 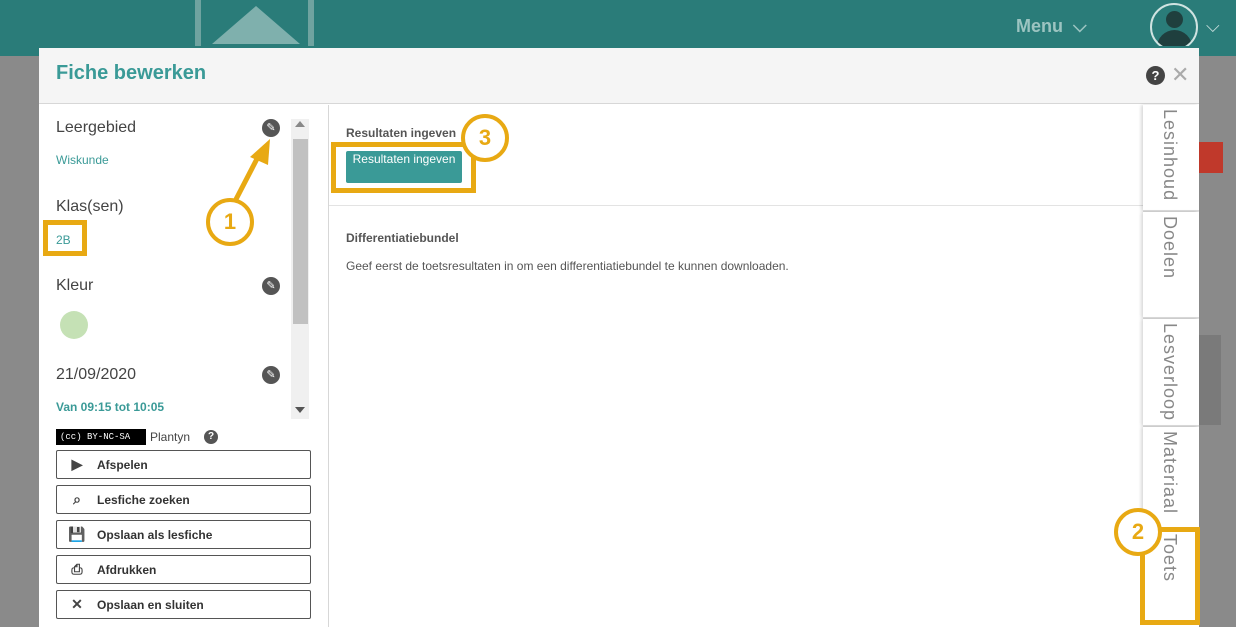 What do you see at coordinates (131, 73) in the screenshot?
I see `modal-title: Fiche bewerken` at bounding box center [131, 73].